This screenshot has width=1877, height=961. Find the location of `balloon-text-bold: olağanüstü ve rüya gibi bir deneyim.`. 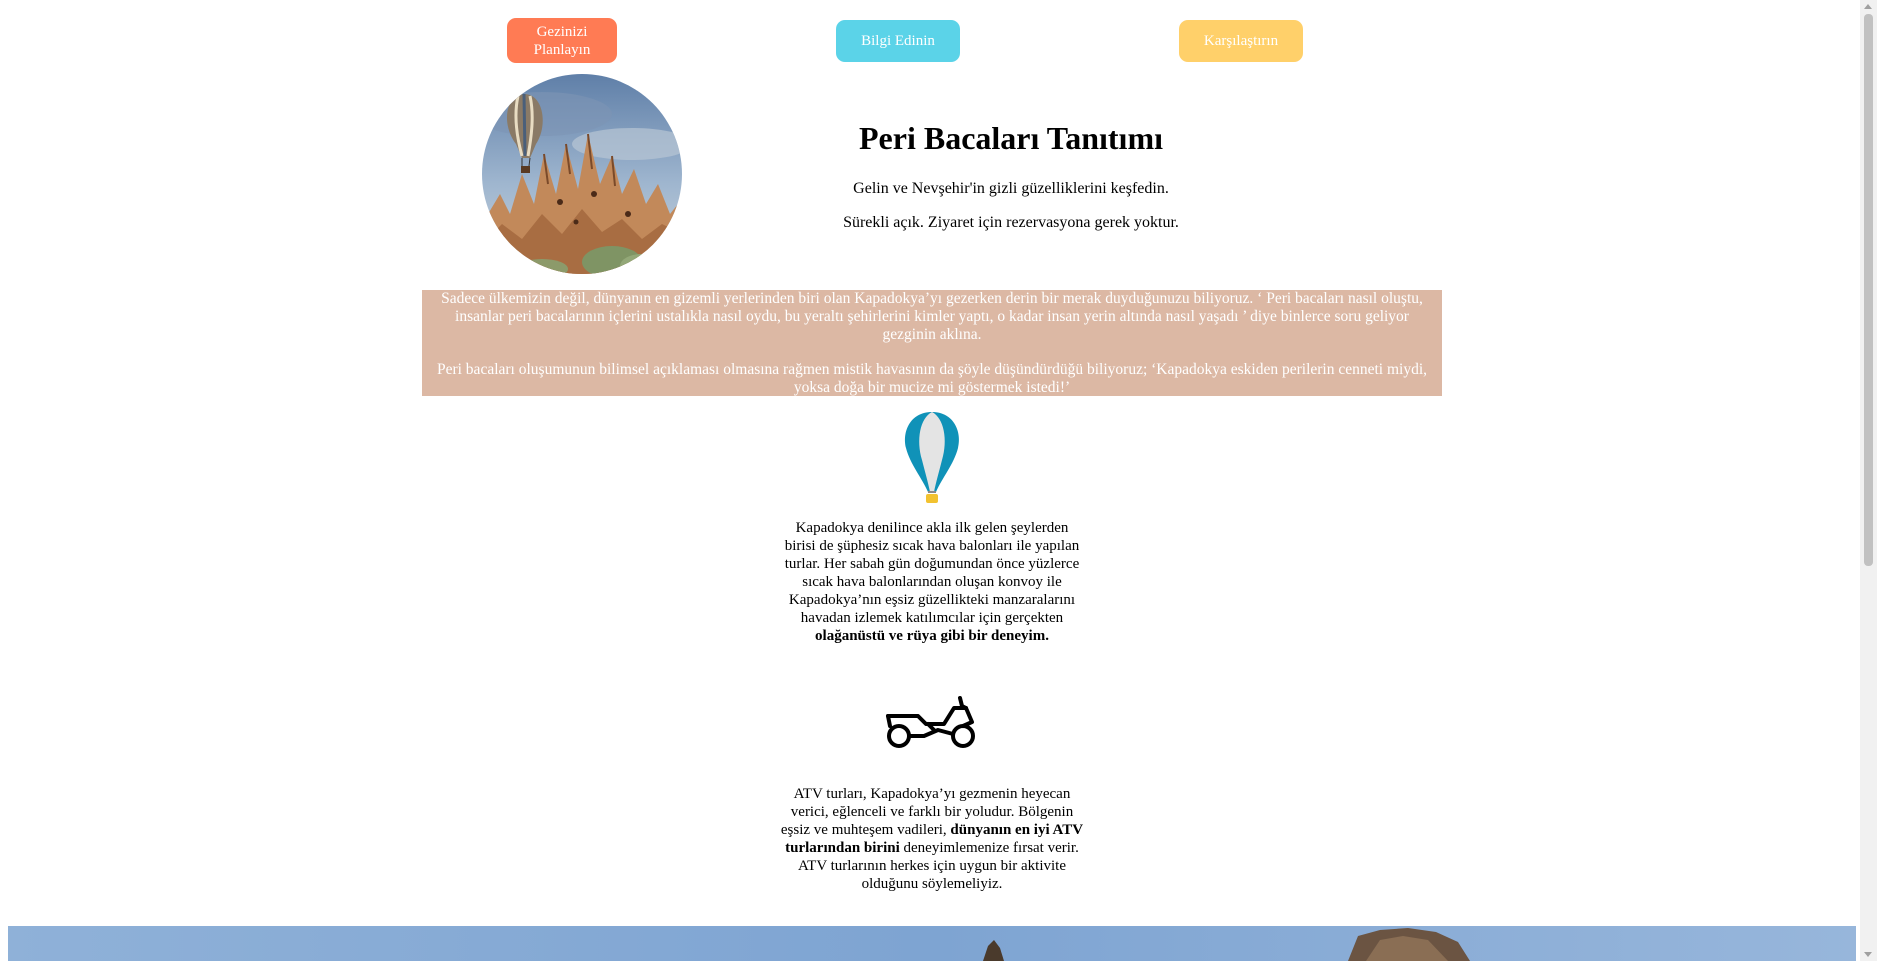

balloon-text-bold: olağanüstü ve rüya gibi bir deneyim. is located at coordinates (932, 636).